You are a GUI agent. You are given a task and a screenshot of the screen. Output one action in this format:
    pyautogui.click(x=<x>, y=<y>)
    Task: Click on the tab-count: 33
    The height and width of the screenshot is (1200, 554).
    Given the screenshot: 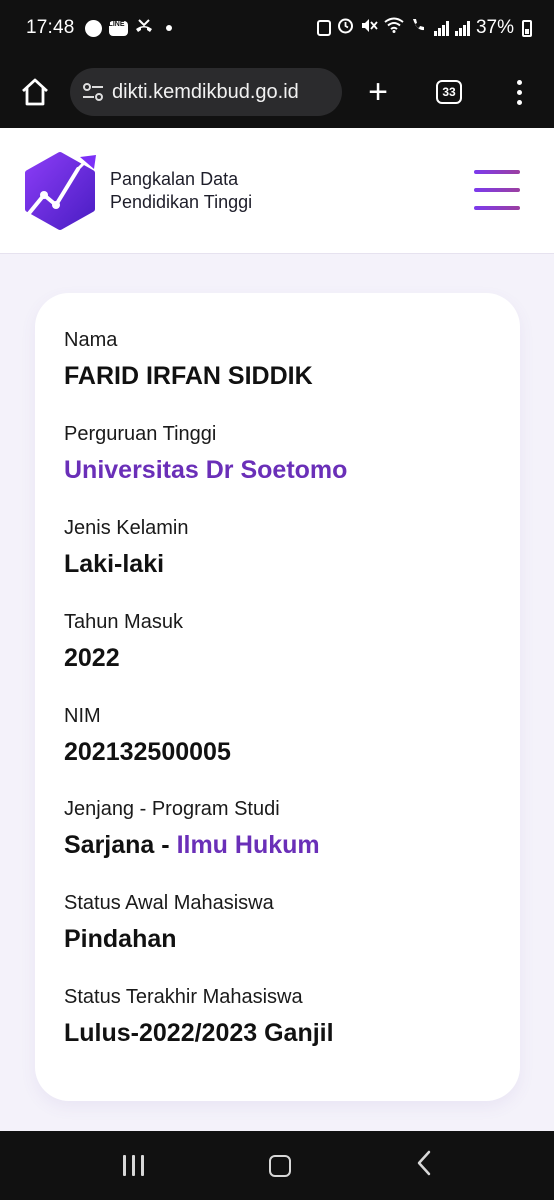 What is the action you would take?
    pyautogui.click(x=449, y=92)
    